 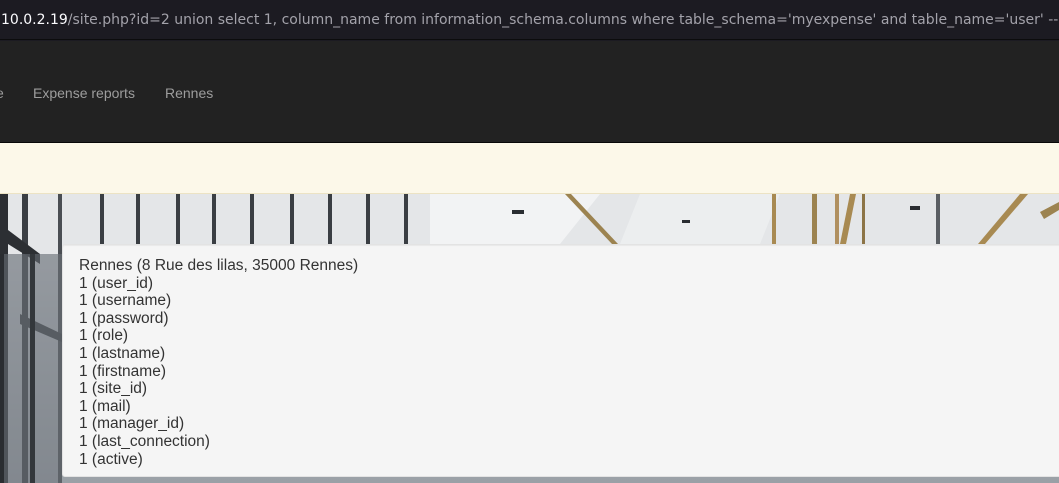 I want to click on result-line: 1 (active), so click(x=111, y=459).